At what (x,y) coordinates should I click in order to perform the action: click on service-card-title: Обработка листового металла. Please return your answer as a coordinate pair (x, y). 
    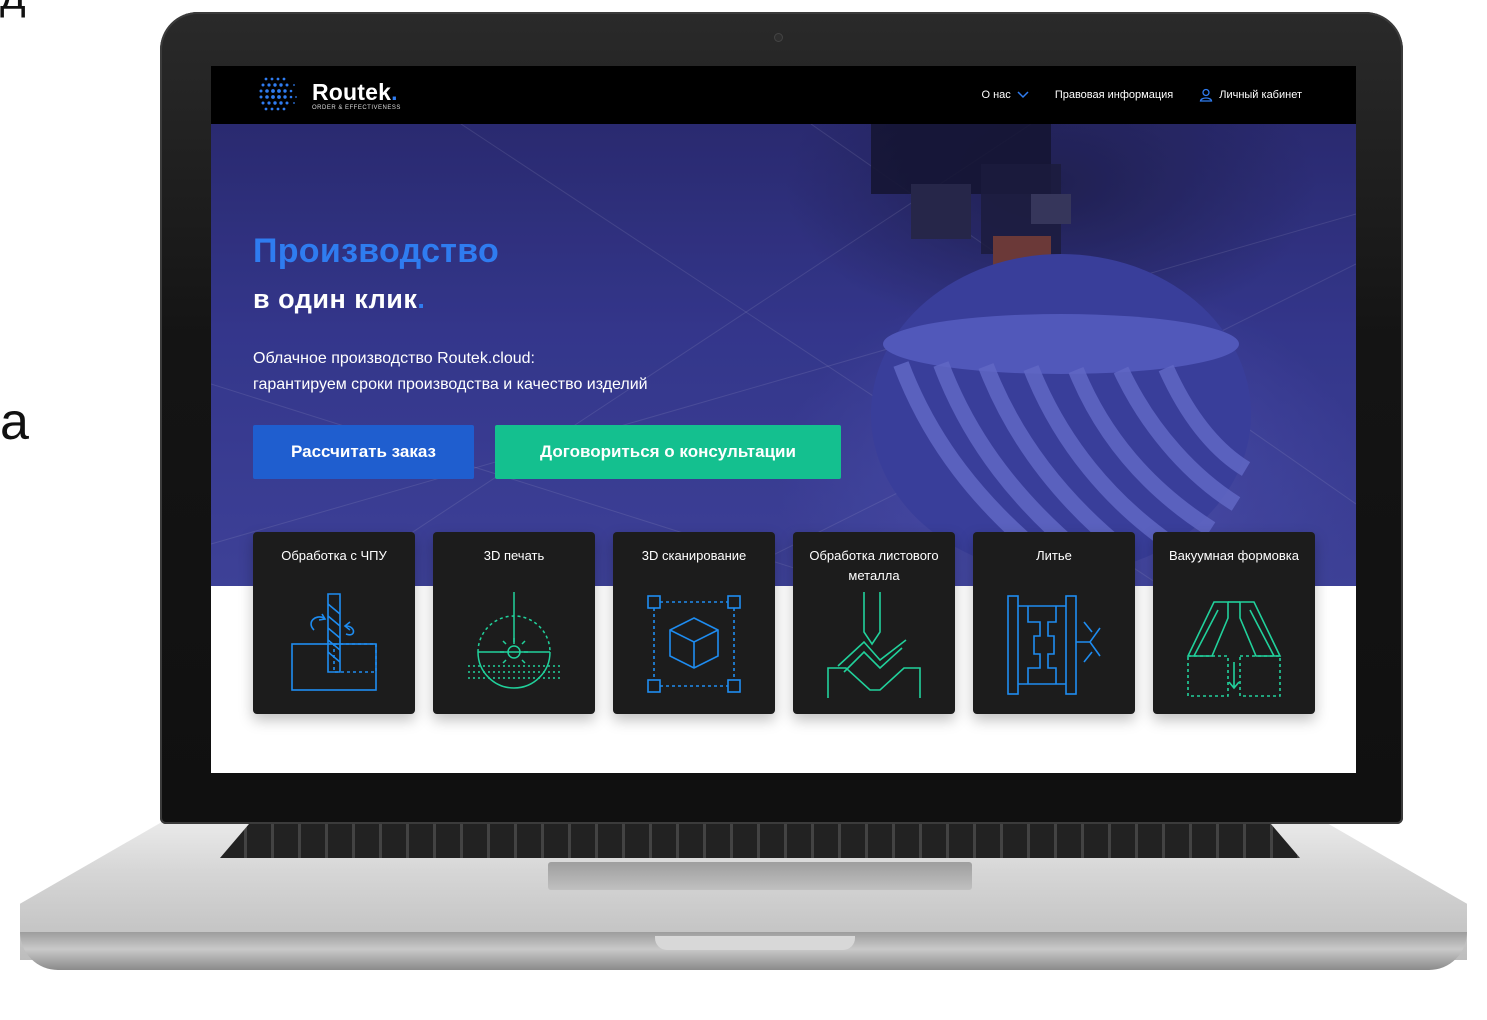
    Looking at the image, I should click on (874, 565).